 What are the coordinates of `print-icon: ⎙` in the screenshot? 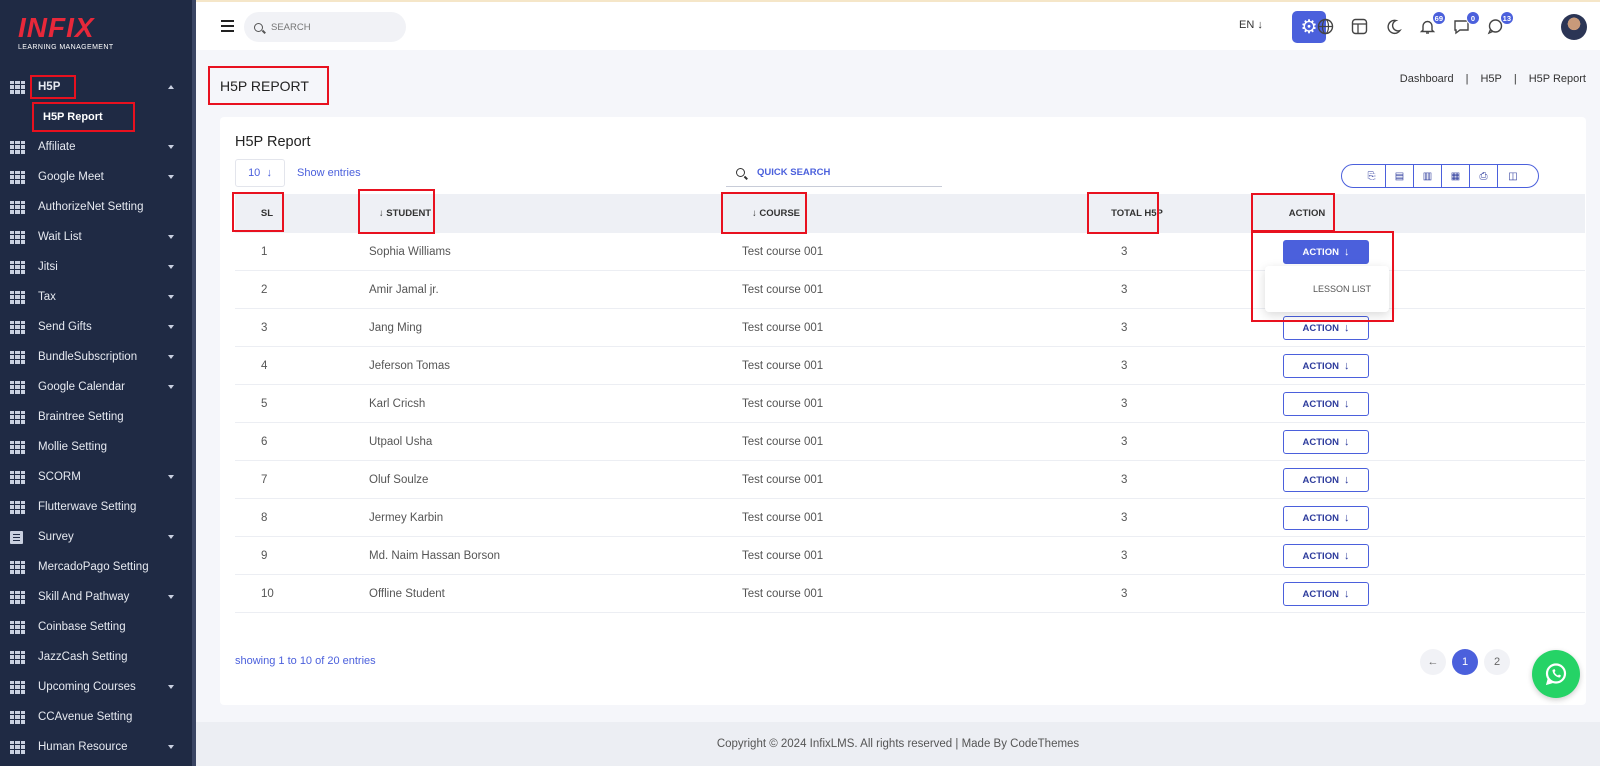 It's located at (1484, 176).